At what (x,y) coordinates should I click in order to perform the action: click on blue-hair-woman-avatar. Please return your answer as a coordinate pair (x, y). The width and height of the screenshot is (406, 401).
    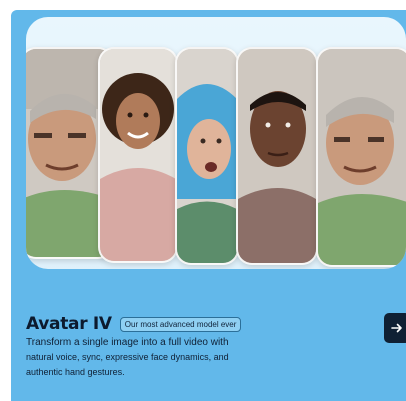
    Looking at the image, I should click on (207, 156).